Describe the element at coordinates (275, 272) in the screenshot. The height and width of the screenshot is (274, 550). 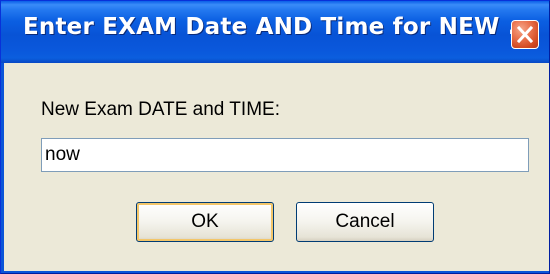
I see `window-bottom-border` at that location.